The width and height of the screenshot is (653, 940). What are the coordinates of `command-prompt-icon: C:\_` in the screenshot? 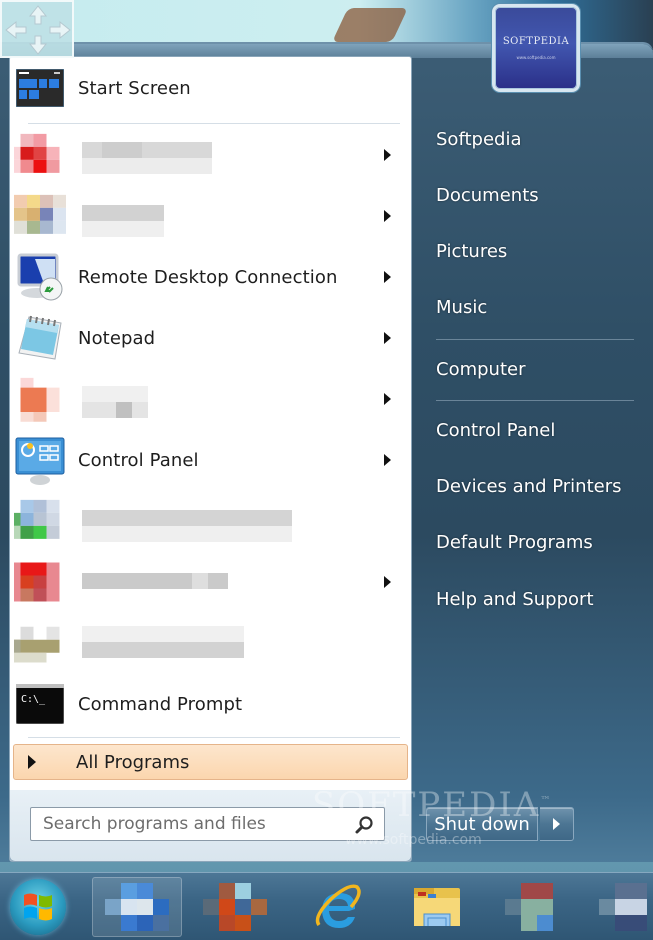 It's located at (40, 704).